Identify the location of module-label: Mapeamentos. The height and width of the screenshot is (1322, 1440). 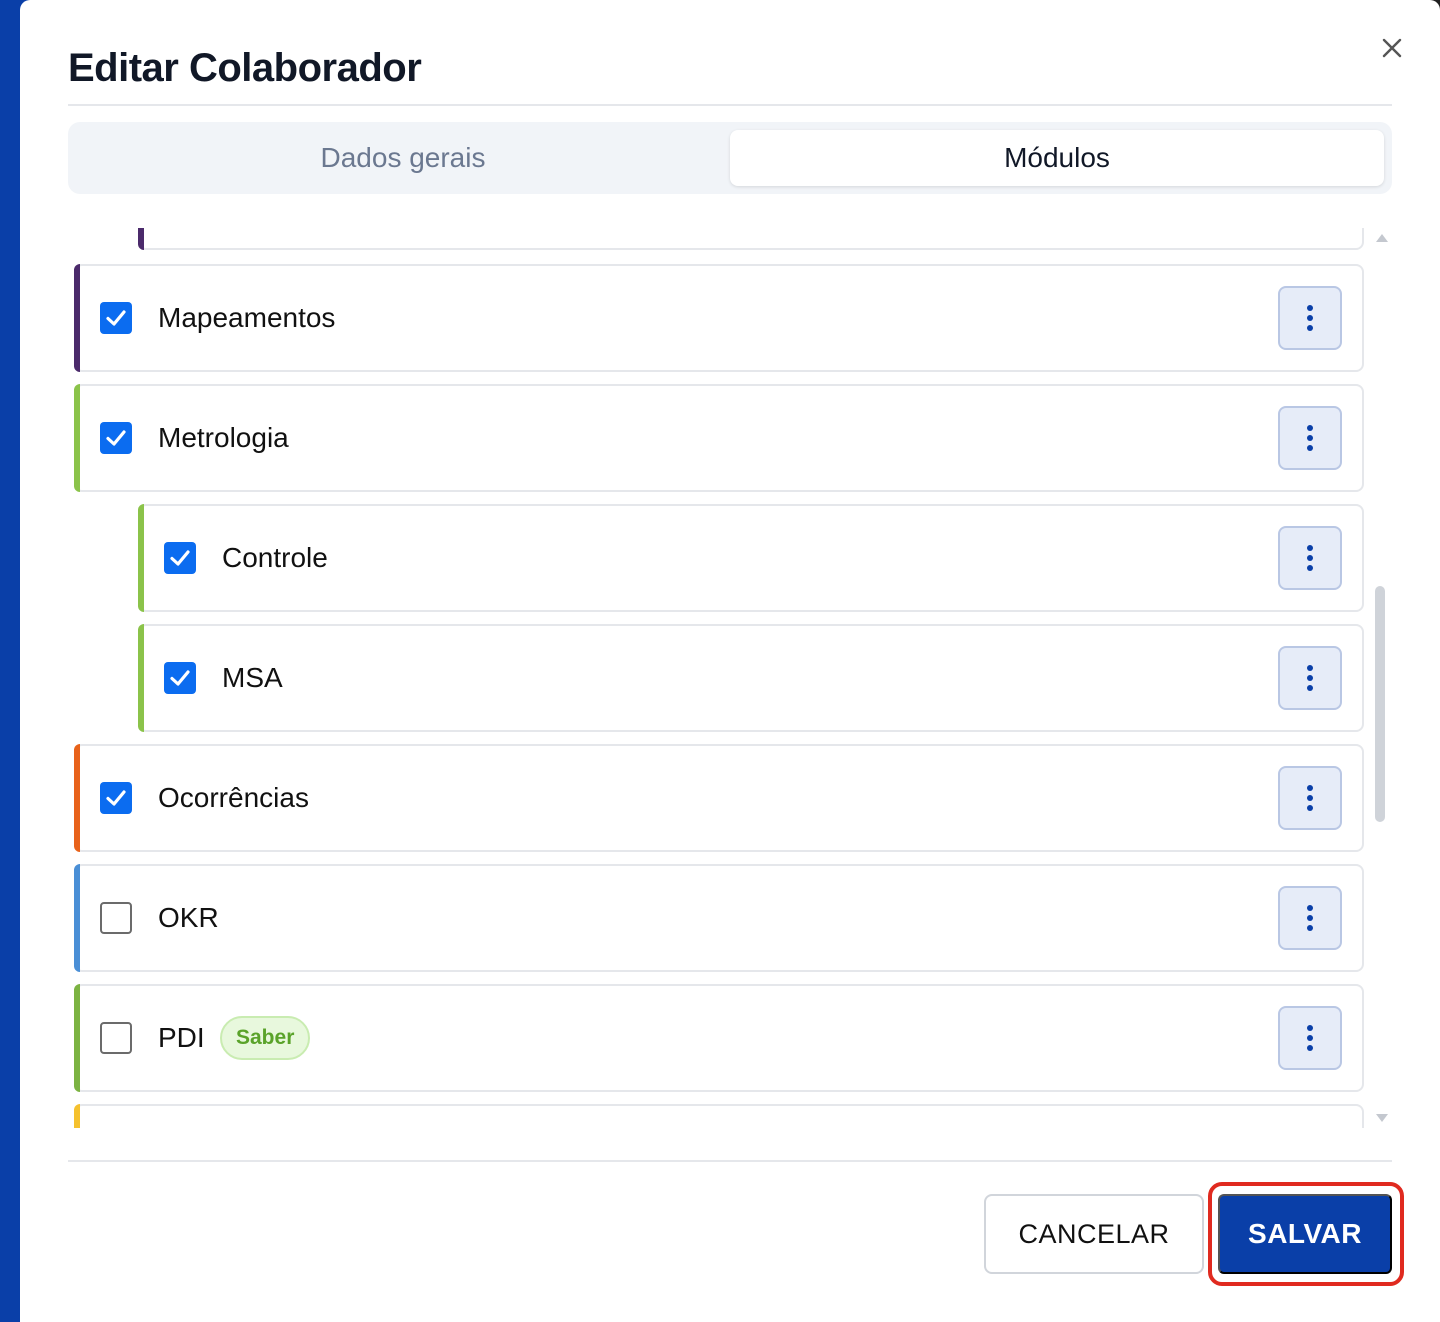
(247, 317).